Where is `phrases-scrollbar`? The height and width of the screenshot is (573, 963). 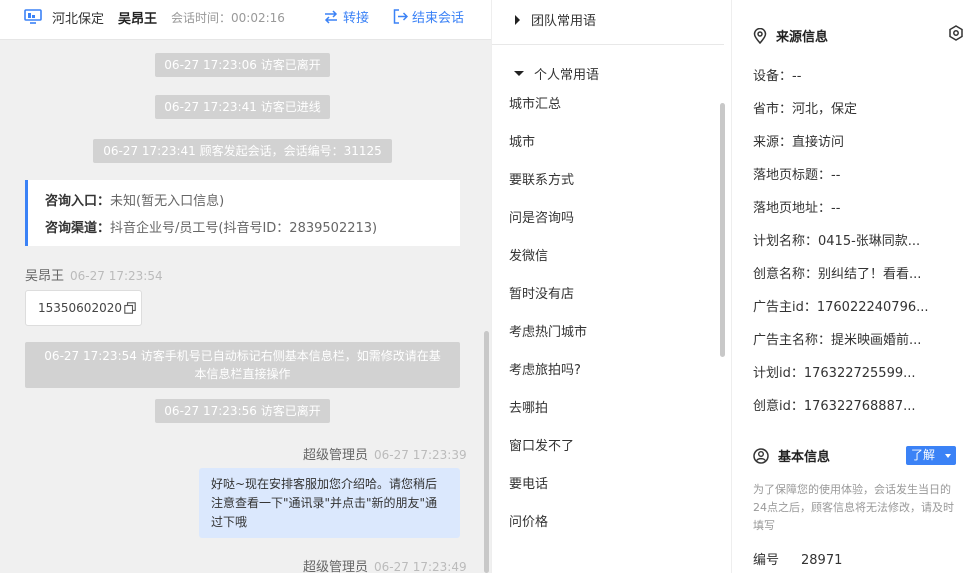 phrases-scrollbar is located at coordinates (722, 230).